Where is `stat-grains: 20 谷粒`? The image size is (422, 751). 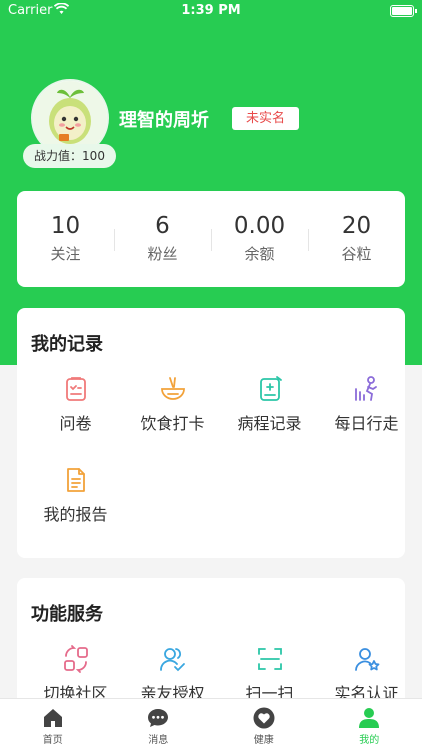
stat-grains: 20 谷粒 is located at coordinates (356, 239).